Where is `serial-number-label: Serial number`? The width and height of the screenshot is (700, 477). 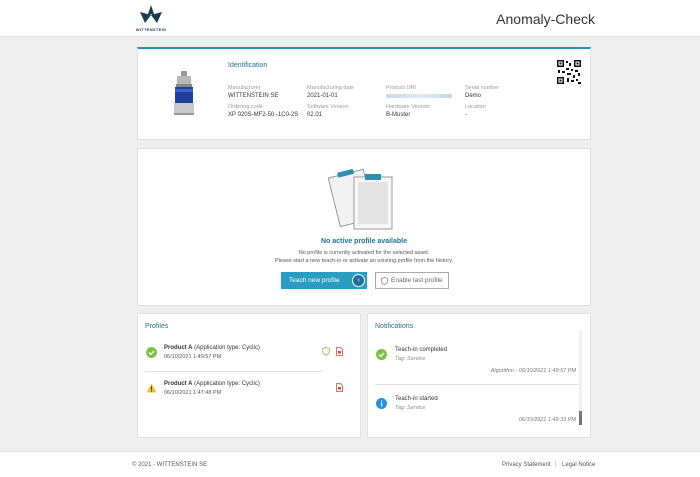 serial-number-label: Serial number is located at coordinates (482, 88).